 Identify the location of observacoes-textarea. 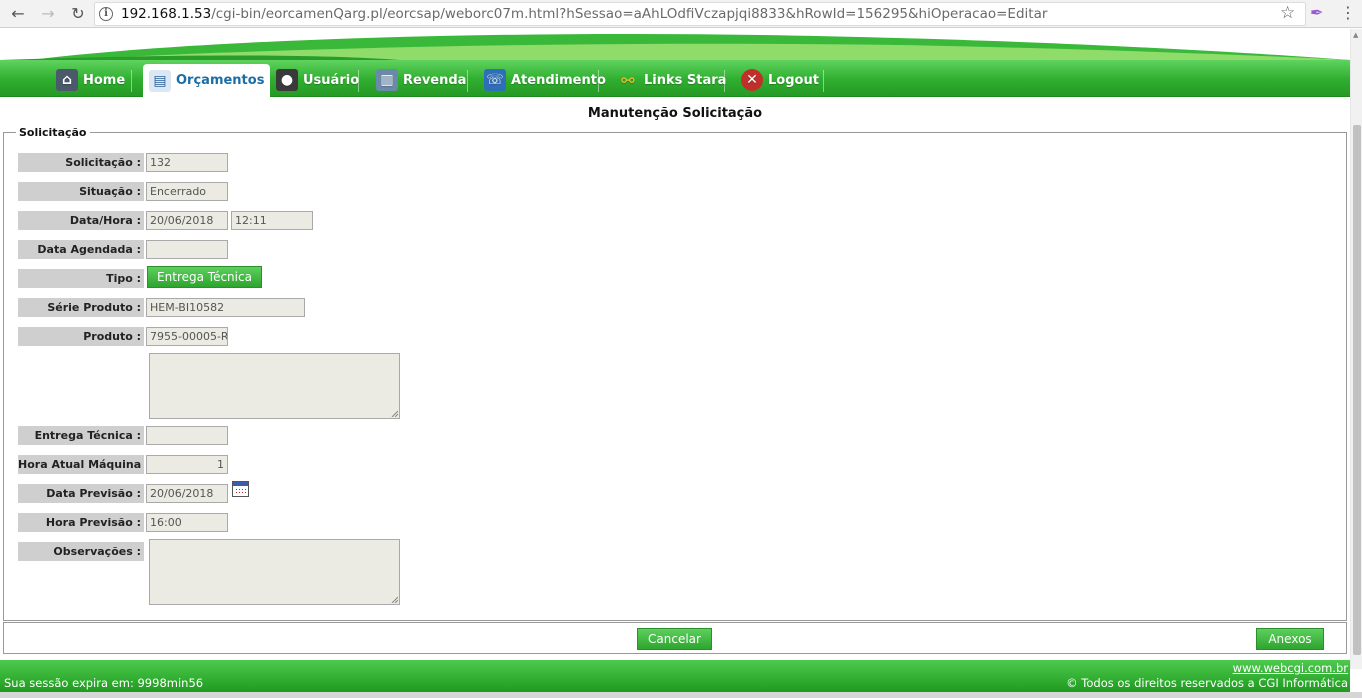
(274, 572).